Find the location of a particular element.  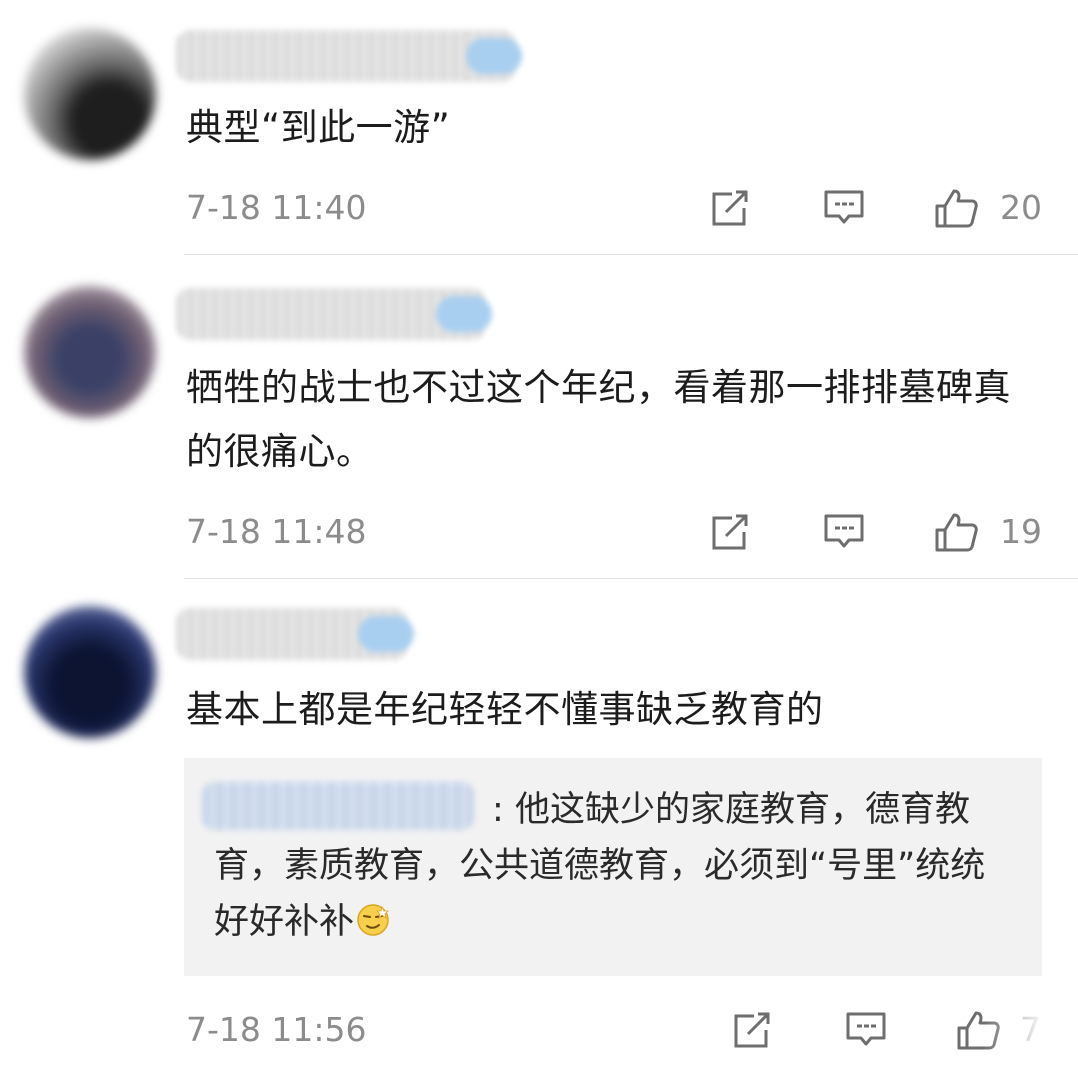

reply-body: 他这缺少的家庭教育，德育教育，素质教育，公共道德教育，必须到“号里”统统好好补补 is located at coordinates (600, 866).